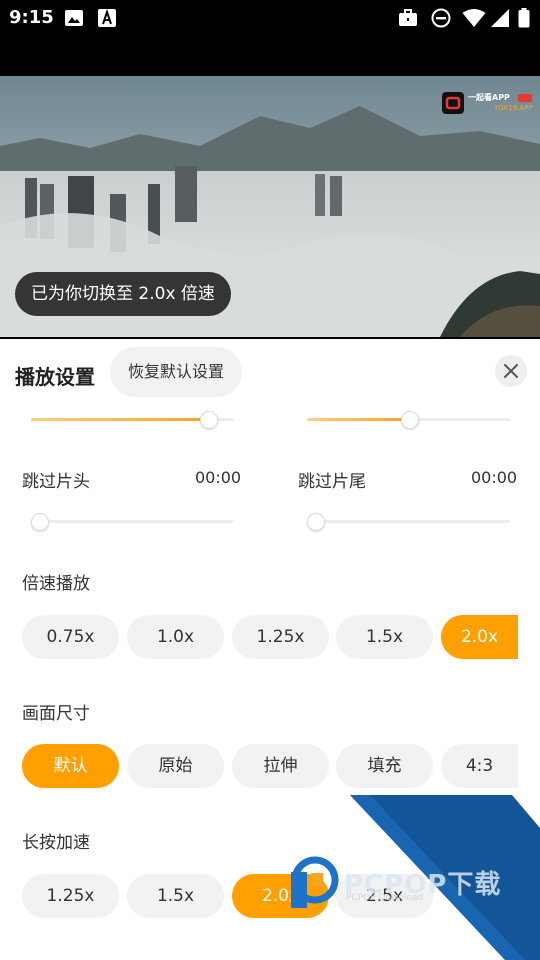 The image size is (540, 960). I want to click on speed-option: 2.0x, so click(479, 637).